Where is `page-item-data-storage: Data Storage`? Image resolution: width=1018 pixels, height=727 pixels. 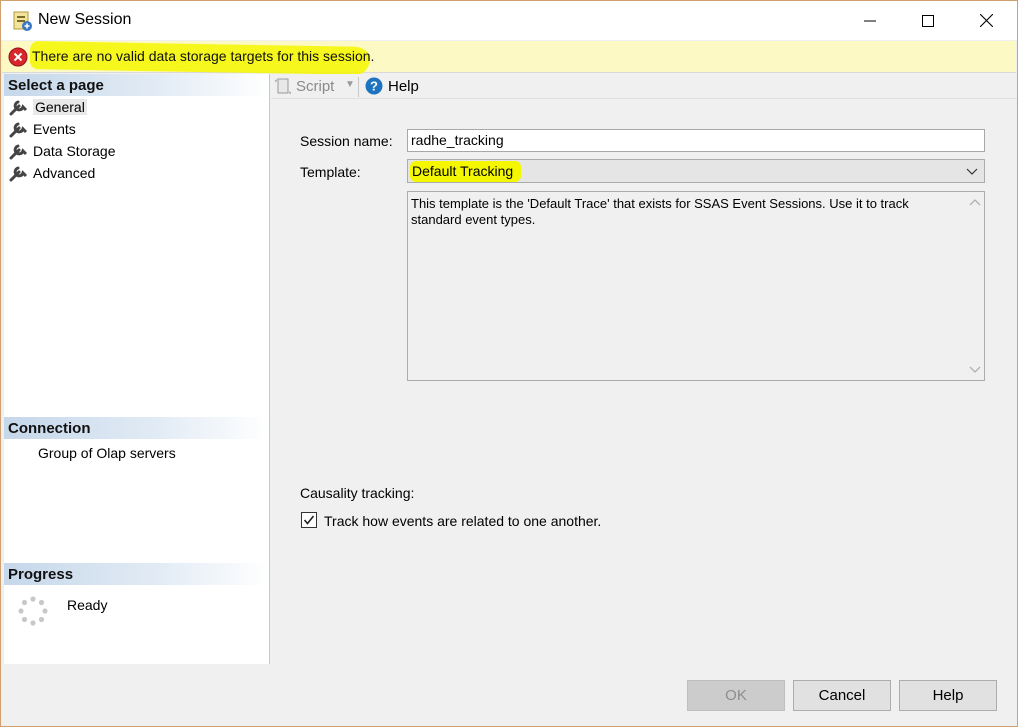
page-item-data-storage: Data Storage is located at coordinates (62, 151).